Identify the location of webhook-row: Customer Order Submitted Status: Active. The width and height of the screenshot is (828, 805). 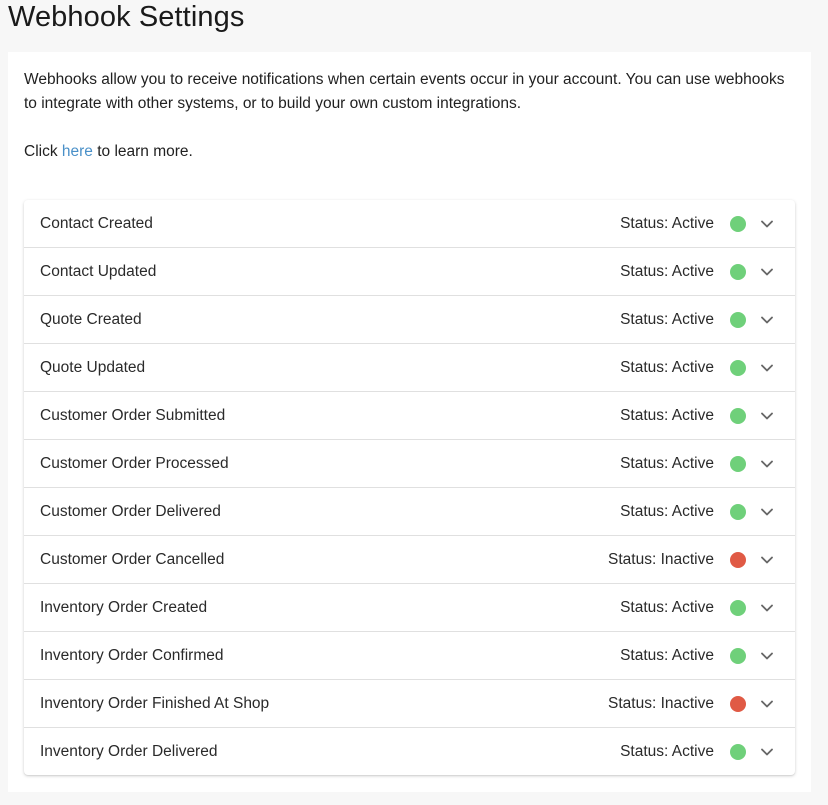
(409, 416).